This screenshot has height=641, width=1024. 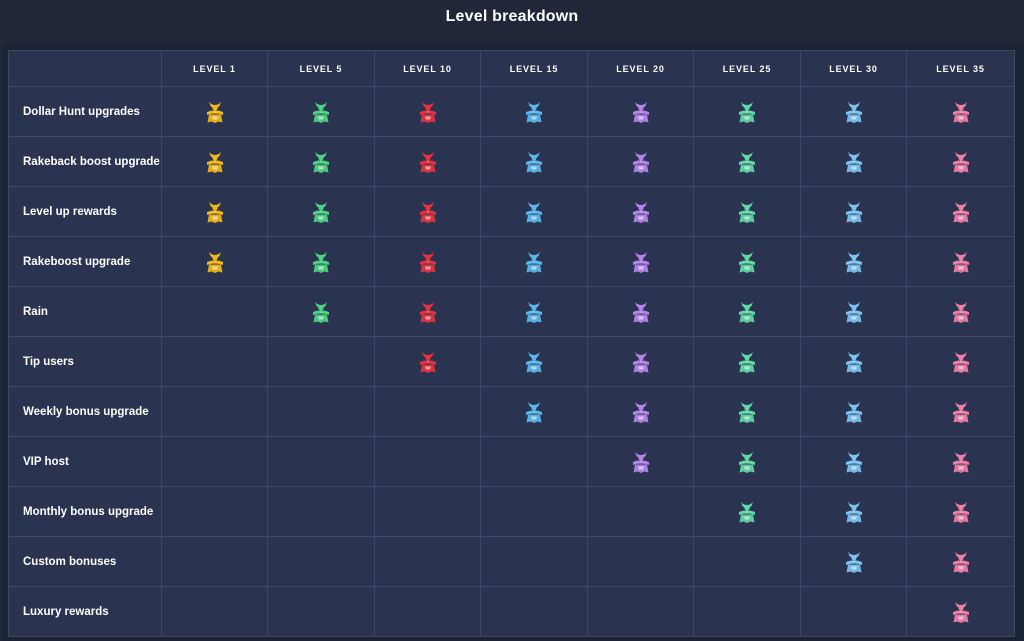 I want to click on level-header: LEVEL 15, so click(x=534, y=68).